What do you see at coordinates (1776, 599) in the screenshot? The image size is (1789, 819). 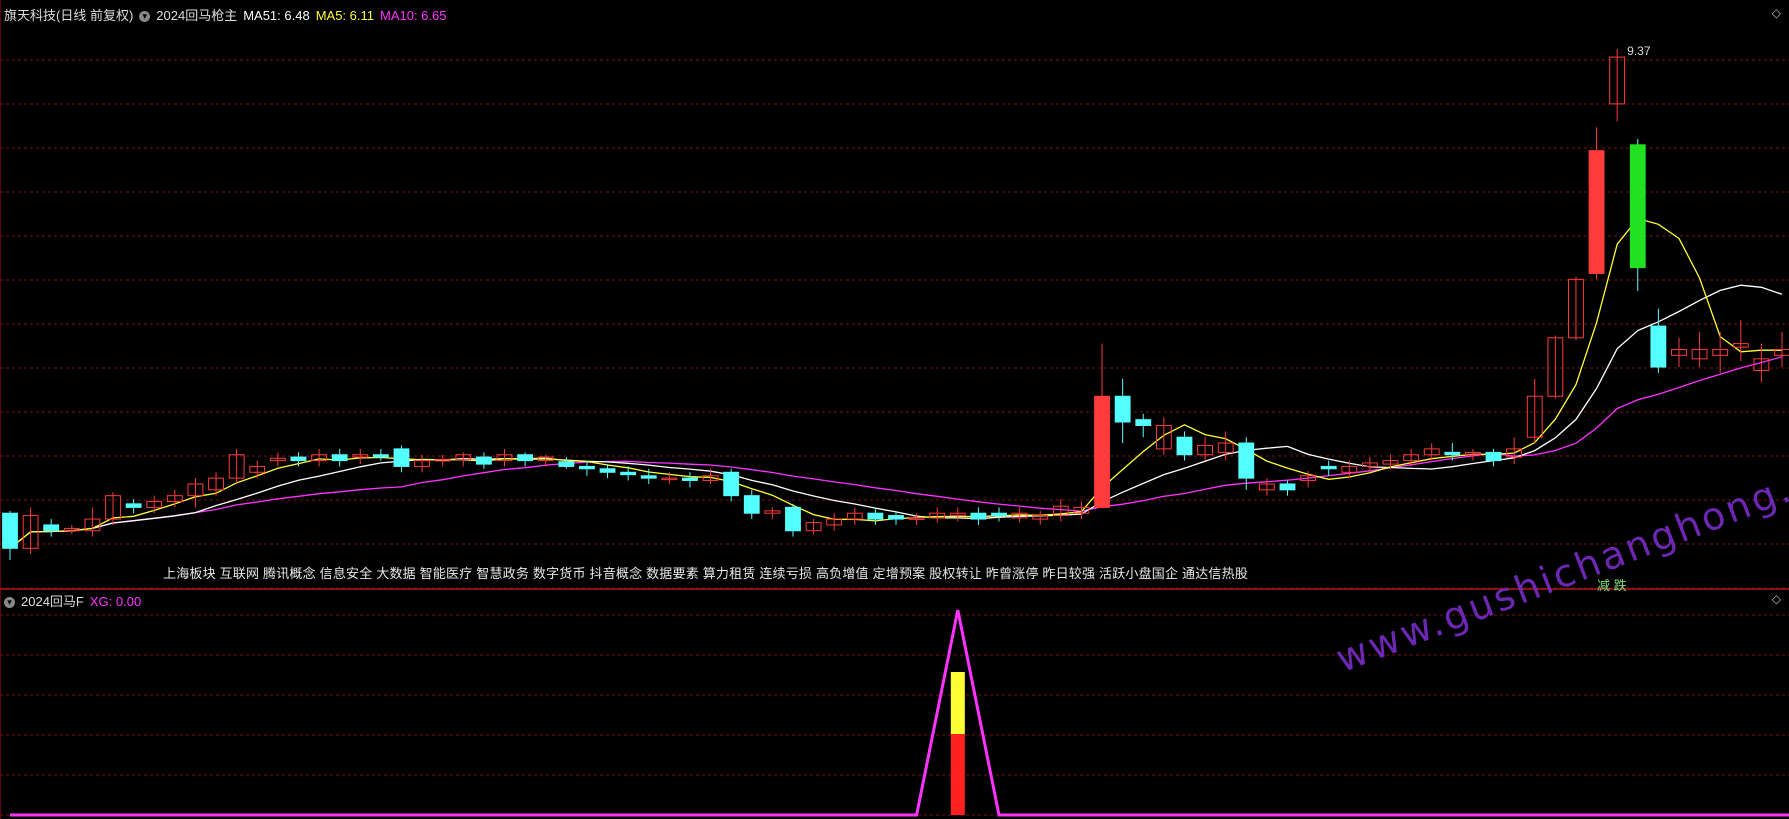 I see `diamond-icon-sub: ◇` at bounding box center [1776, 599].